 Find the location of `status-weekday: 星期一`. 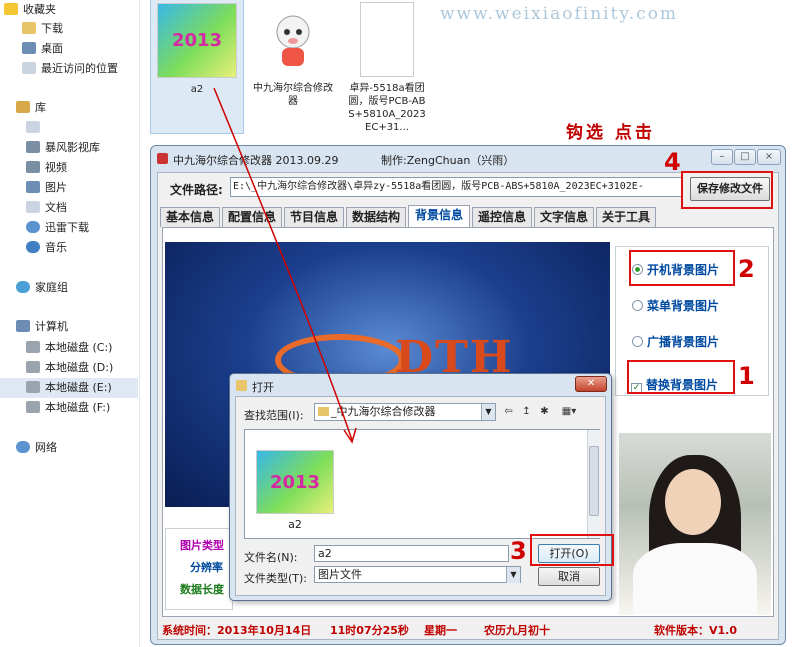

status-weekday: 星期一 is located at coordinates (440, 630).